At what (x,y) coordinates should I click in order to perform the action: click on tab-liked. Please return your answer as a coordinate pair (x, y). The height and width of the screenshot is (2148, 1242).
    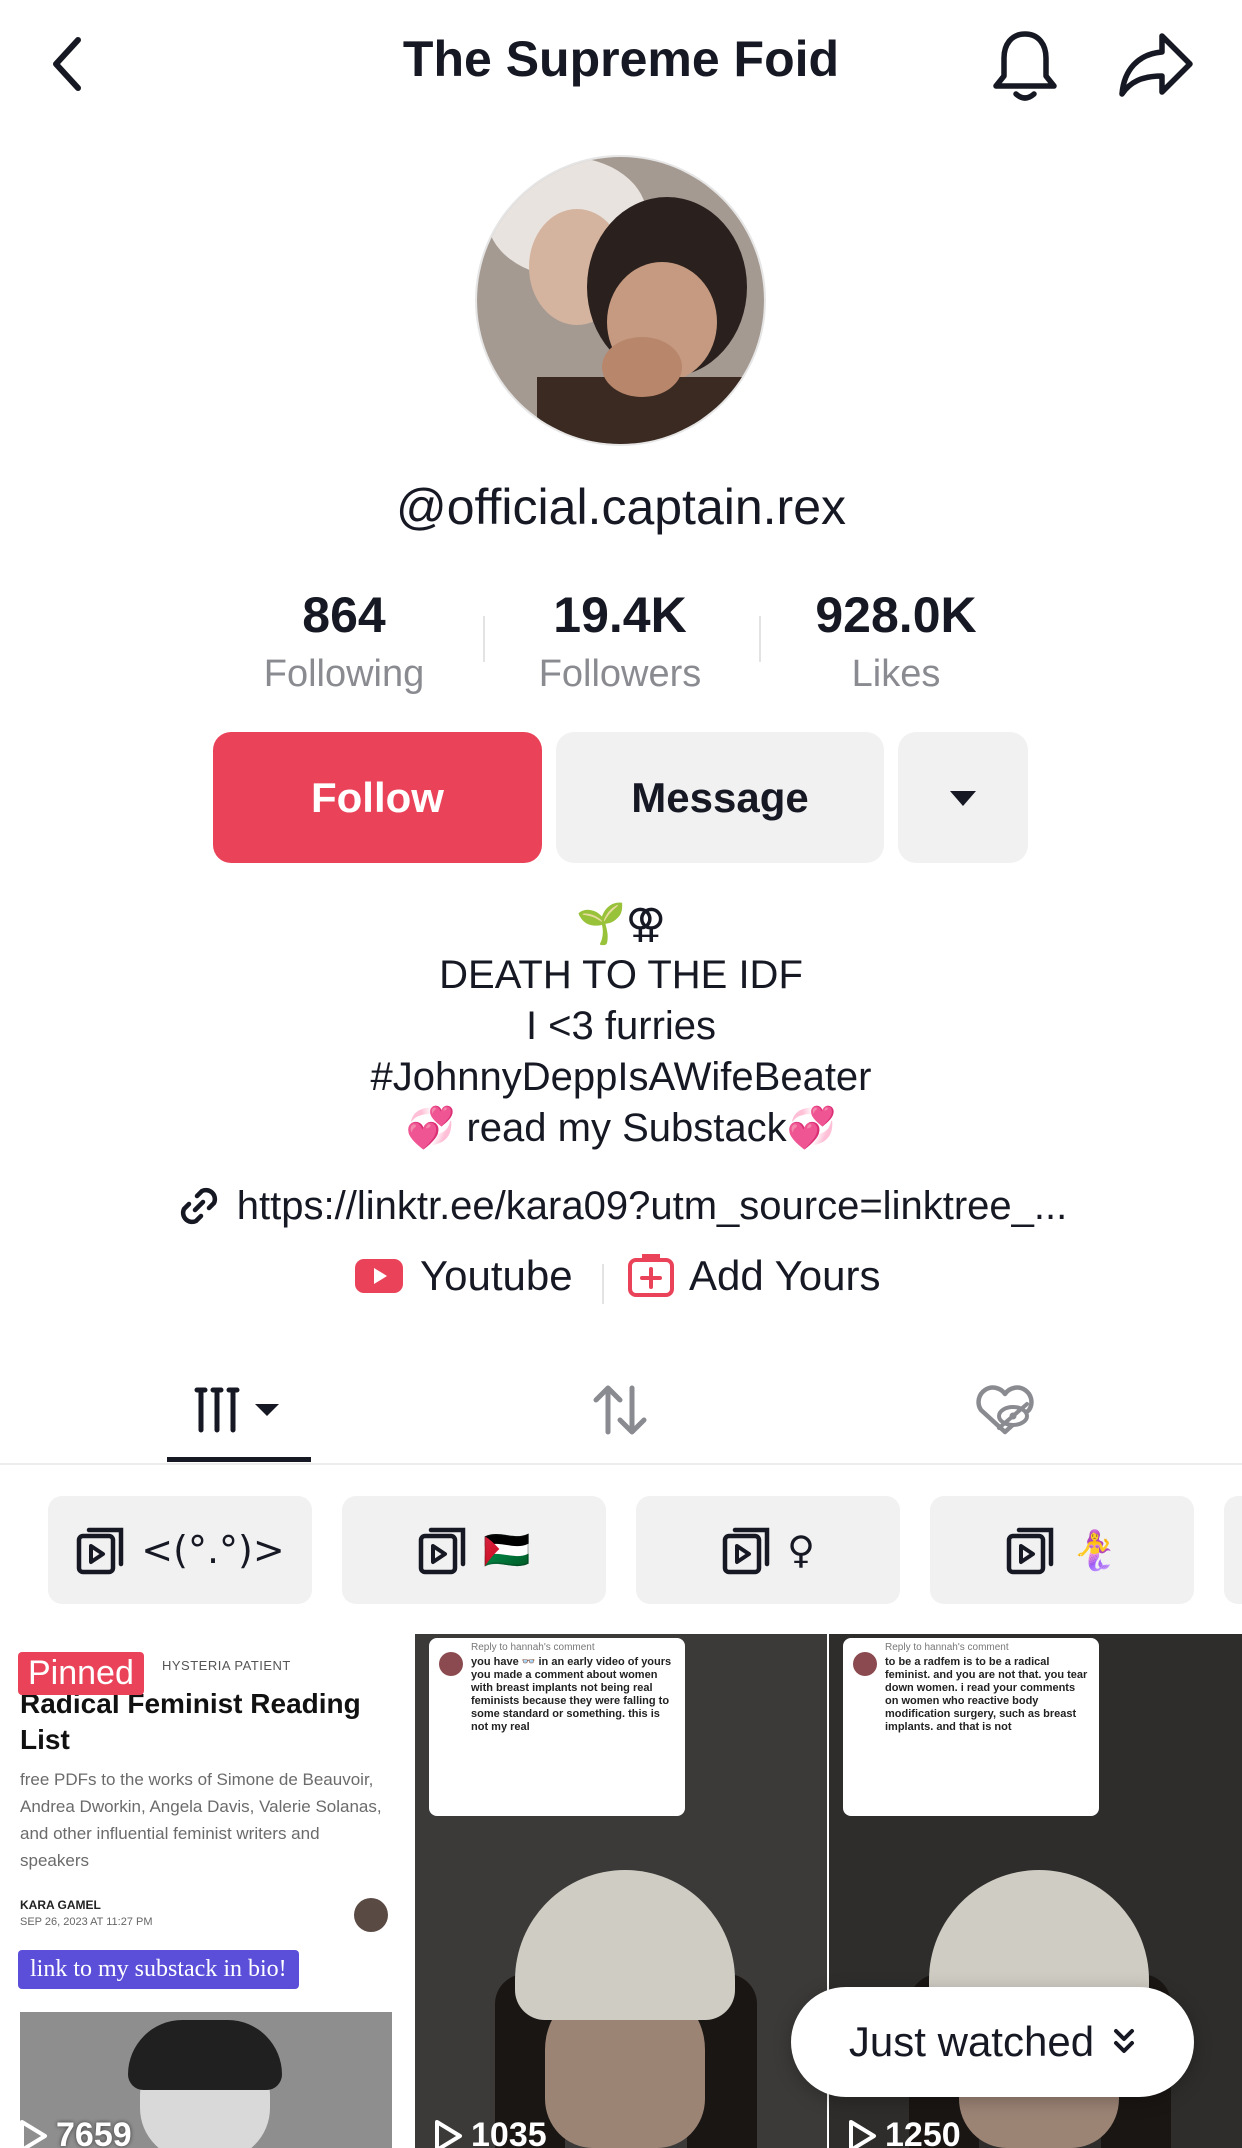
    Looking at the image, I should click on (1005, 1410).